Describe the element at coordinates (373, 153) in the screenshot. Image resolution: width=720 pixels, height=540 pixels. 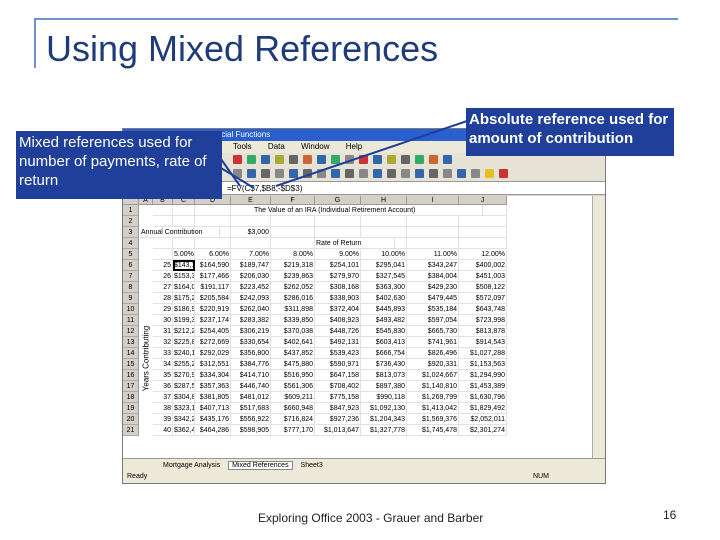
I see `arrow-right` at that location.